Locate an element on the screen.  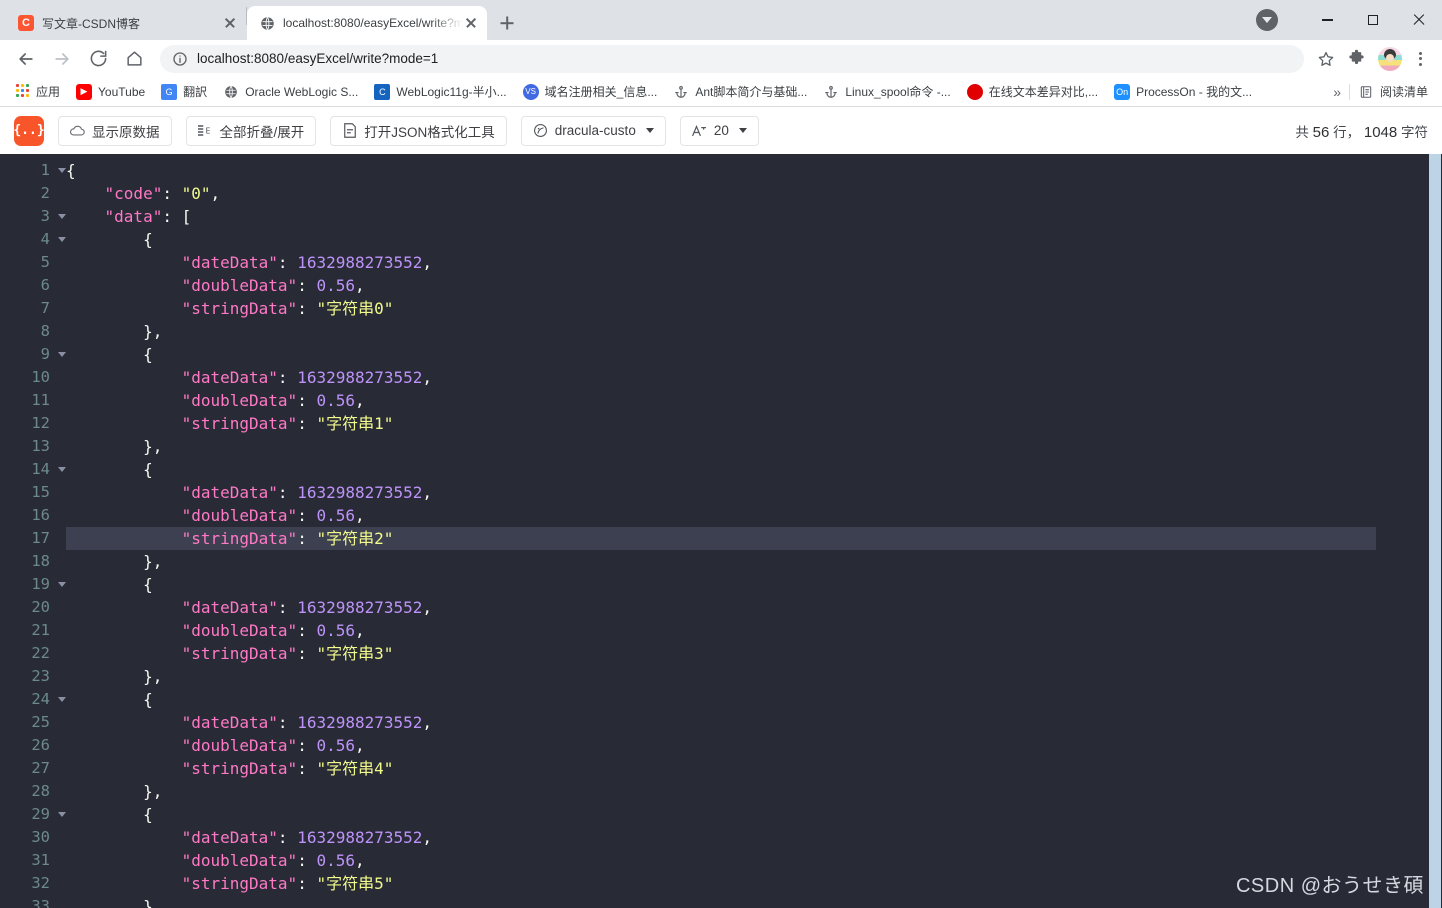
cloud-icon is located at coordinates (77, 130).